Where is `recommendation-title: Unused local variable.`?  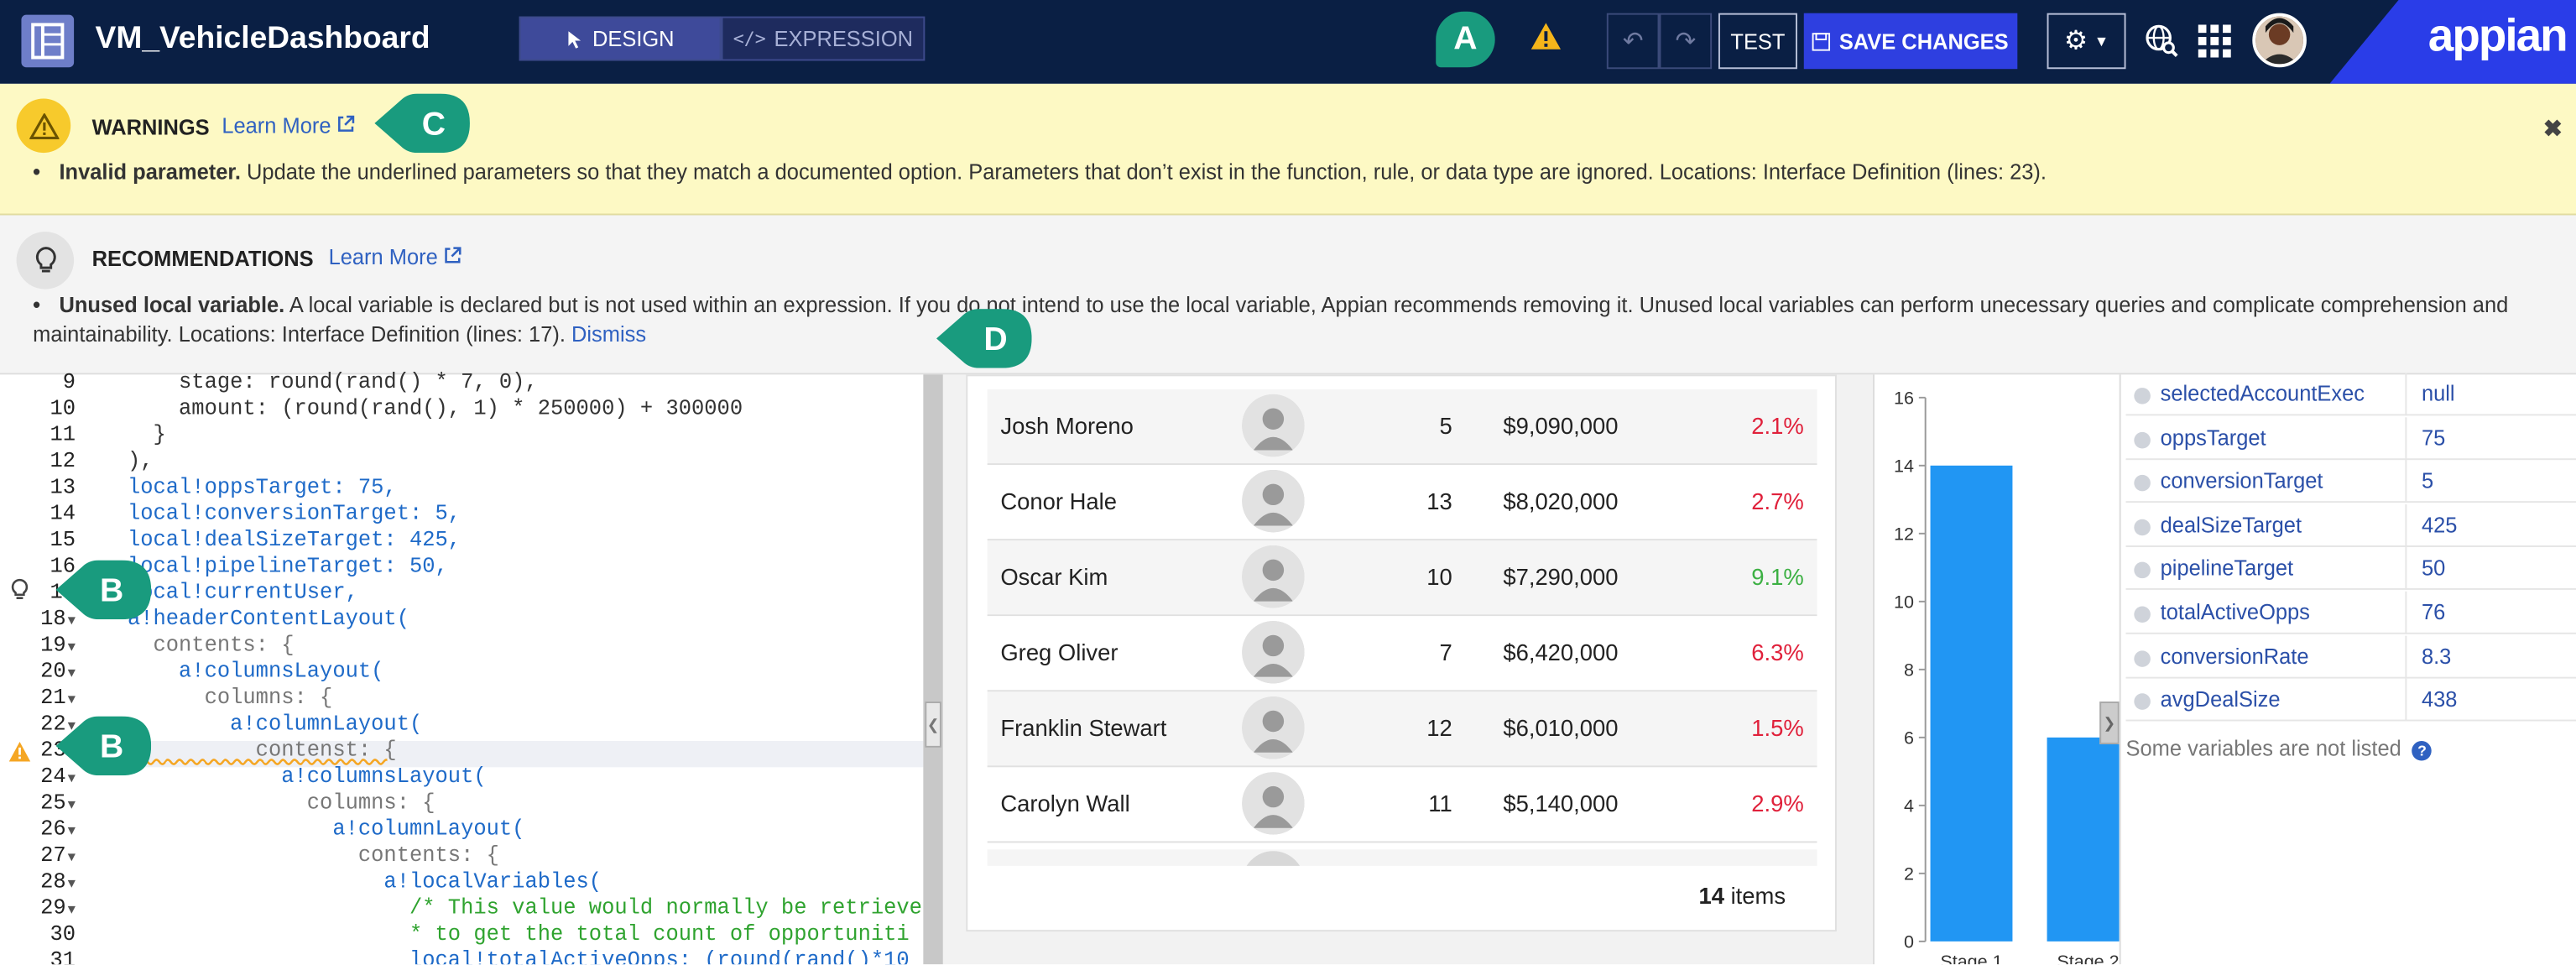 recommendation-title: Unused local variable. is located at coordinates (172, 305).